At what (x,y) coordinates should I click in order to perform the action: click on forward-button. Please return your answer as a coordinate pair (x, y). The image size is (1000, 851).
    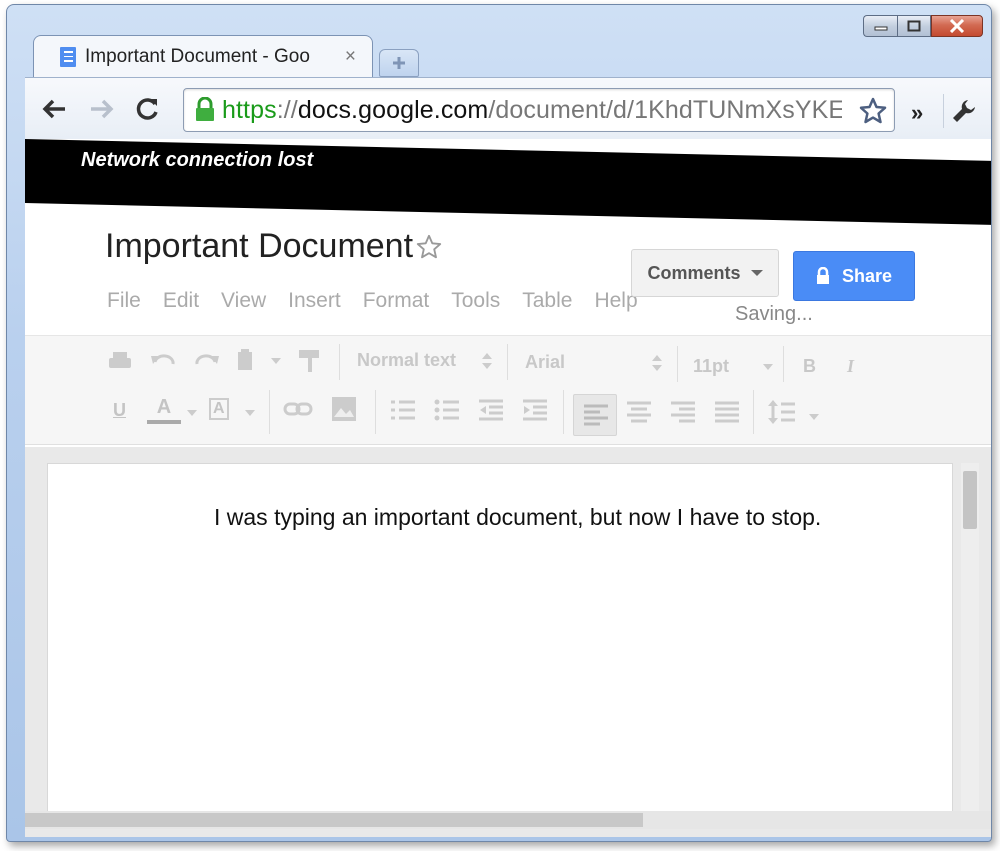
    Looking at the image, I should click on (102, 109).